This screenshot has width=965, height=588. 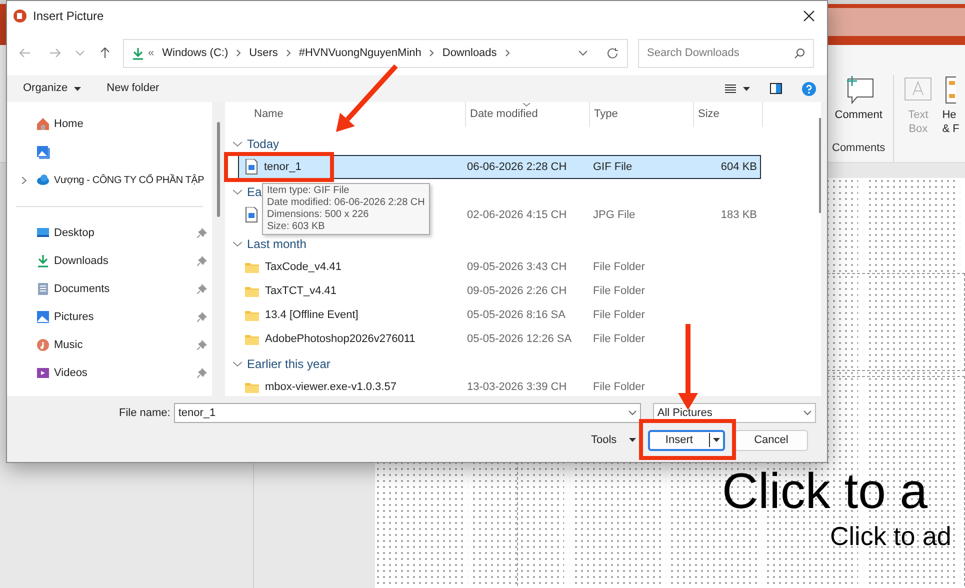 What do you see at coordinates (613, 440) in the screenshot?
I see `tools-button: Tools` at bounding box center [613, 440].